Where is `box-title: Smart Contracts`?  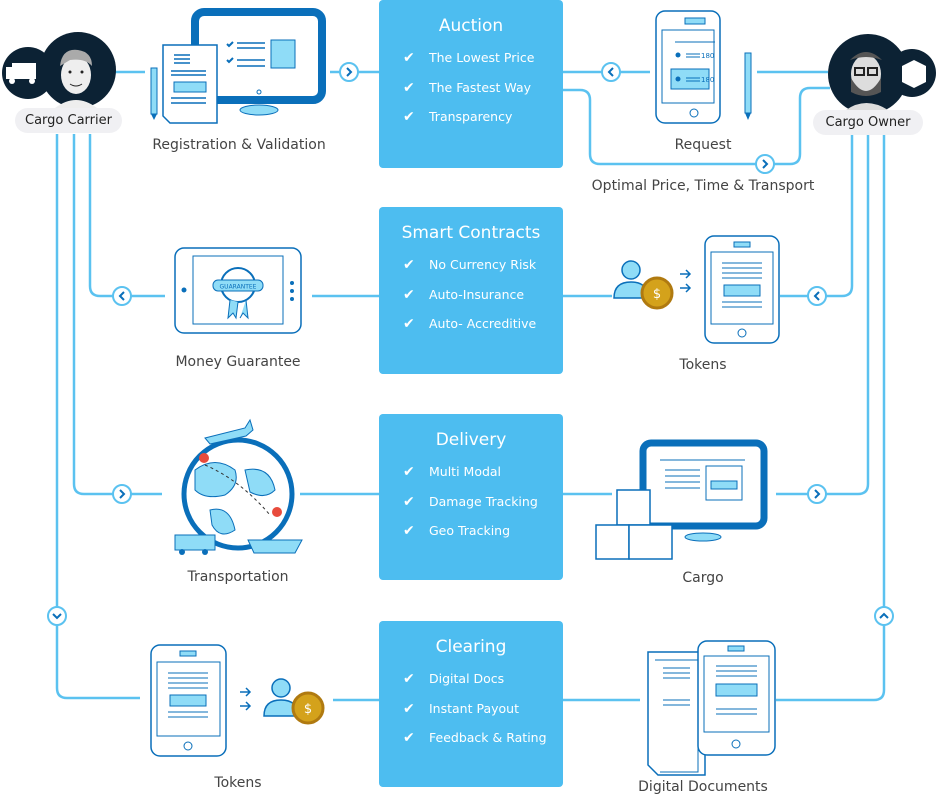 box-title: Smart Contracts is located at coordinates (471, 233).